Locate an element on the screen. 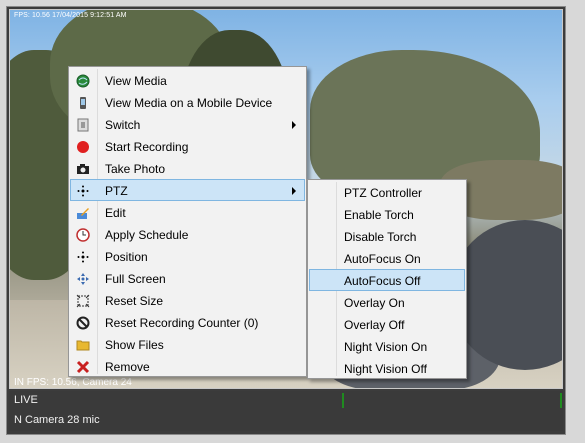 Image resolution: width=585 pixels, height=443 pixels. menu-item-apply-schedule: Apply Schedule is located at coordinates (187, 234).